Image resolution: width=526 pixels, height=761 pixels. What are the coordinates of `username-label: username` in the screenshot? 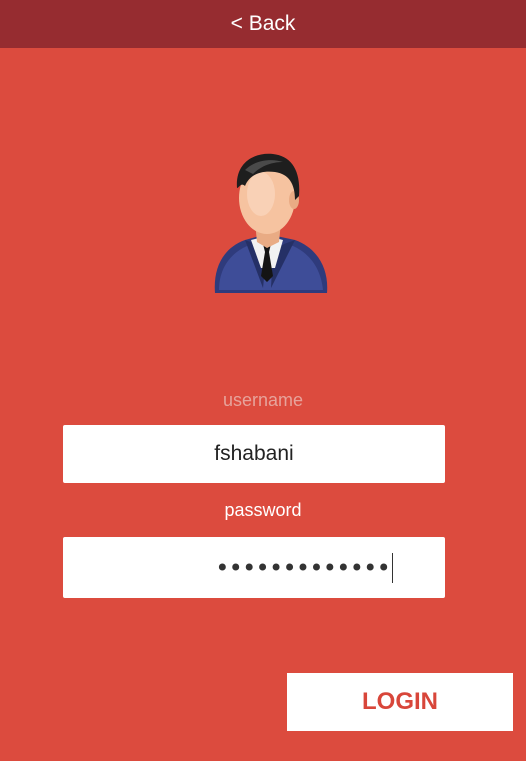 It's located at (263, 400).